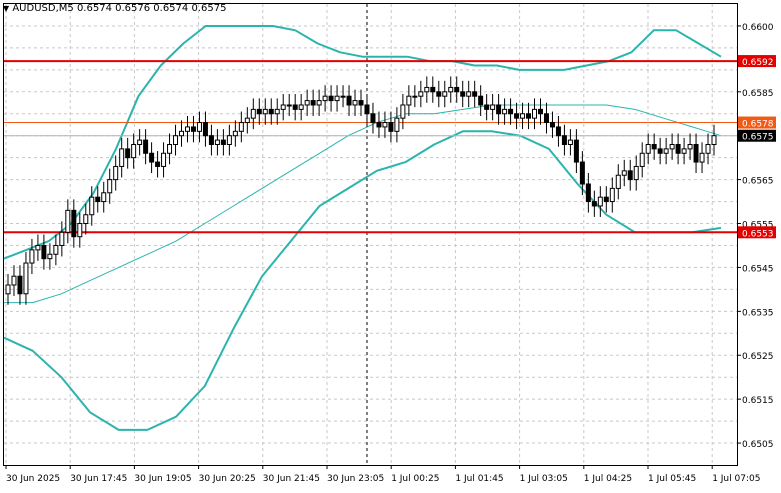 The height and width of the screenshot is (493, 781). I want to click on time-tick-label: 30 Jun 2025, so click(33, 479).